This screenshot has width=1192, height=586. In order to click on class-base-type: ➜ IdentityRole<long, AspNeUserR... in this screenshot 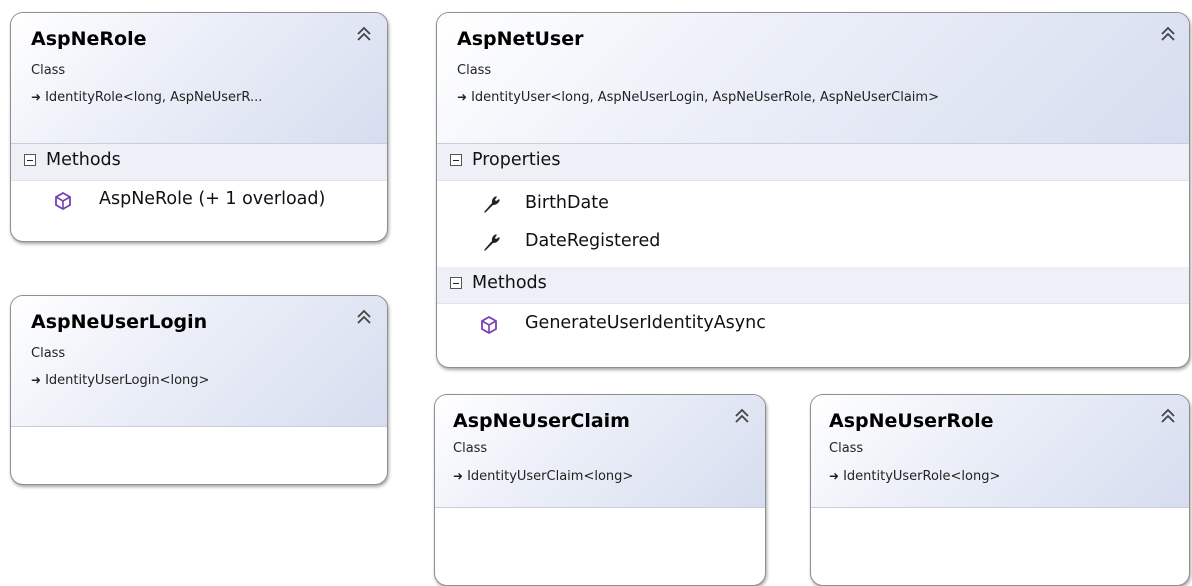, I will do `click(146, 97)`.